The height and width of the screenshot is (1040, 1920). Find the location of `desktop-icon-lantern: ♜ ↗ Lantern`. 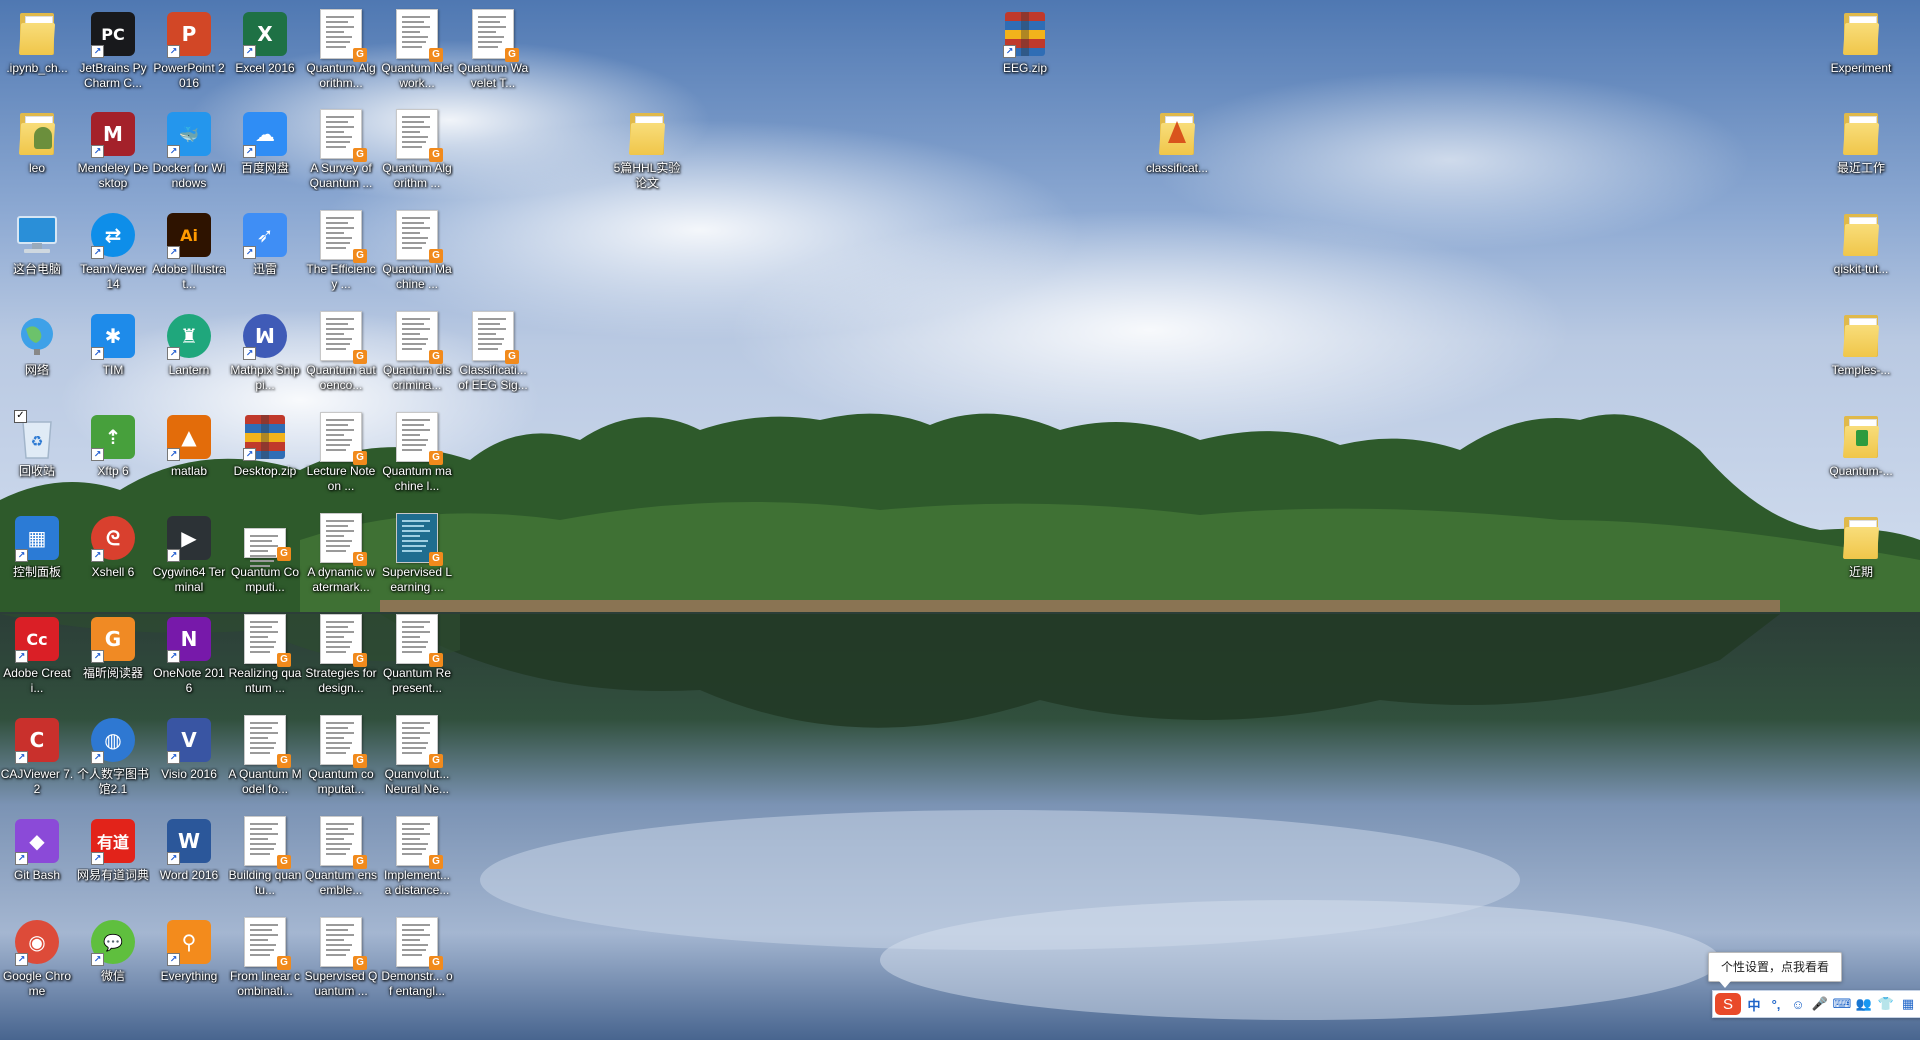

desktop-icon-lantern: ♜ ↗ Lantern is located at coordinates (189, 356).